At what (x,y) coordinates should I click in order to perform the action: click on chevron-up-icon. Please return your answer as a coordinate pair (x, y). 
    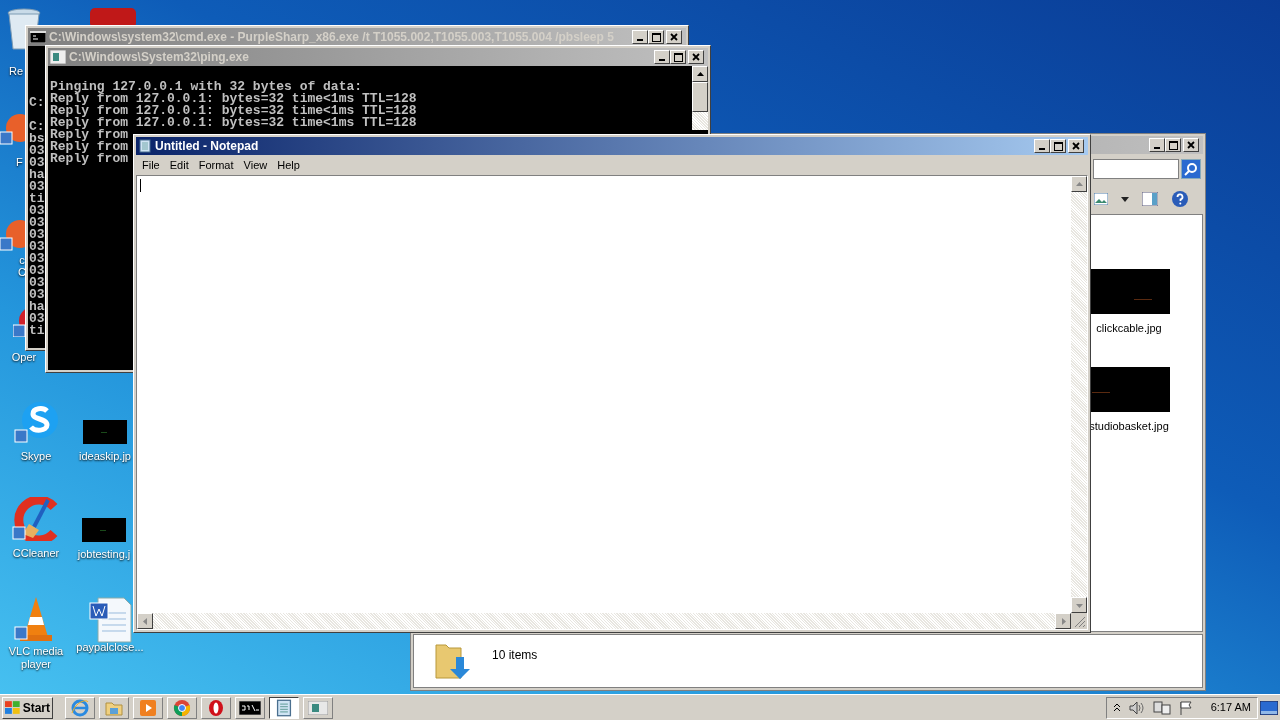
    Looking at the image, I should click on (1116, 707).